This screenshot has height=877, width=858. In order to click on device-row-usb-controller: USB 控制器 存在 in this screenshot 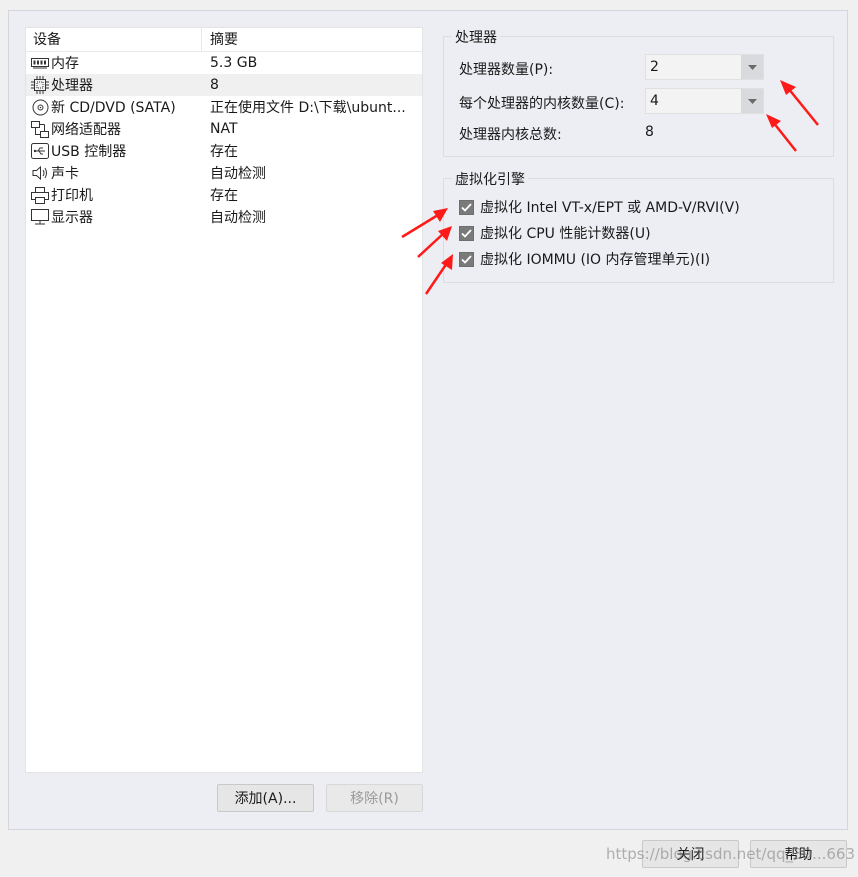, I will do `click(224, 151)`.